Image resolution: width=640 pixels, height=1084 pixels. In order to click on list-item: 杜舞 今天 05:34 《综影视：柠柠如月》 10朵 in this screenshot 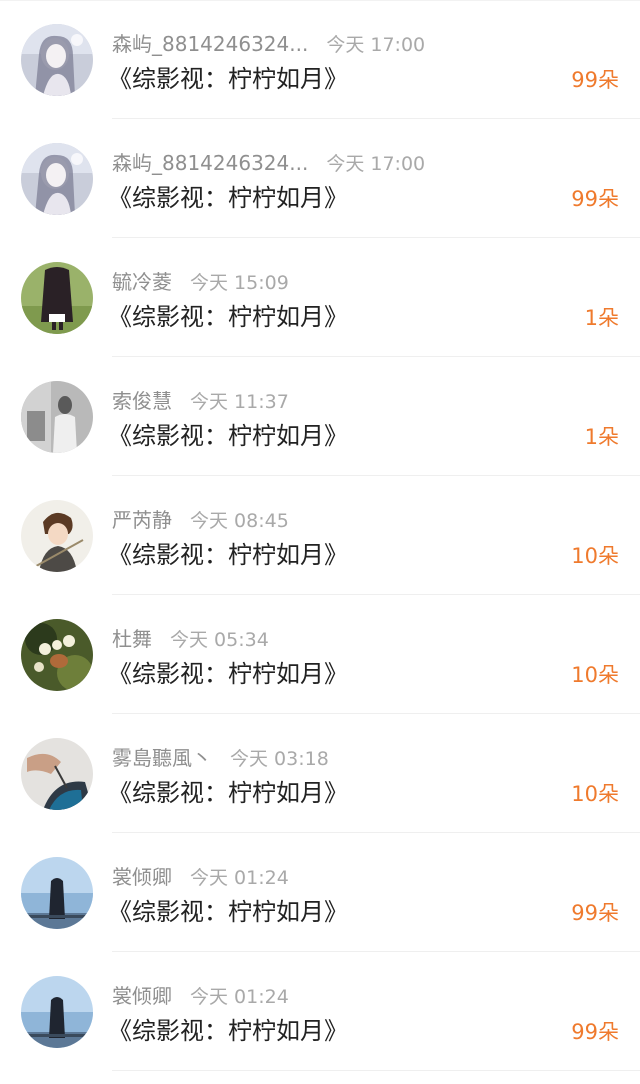, I will do `click(320, 654)`.